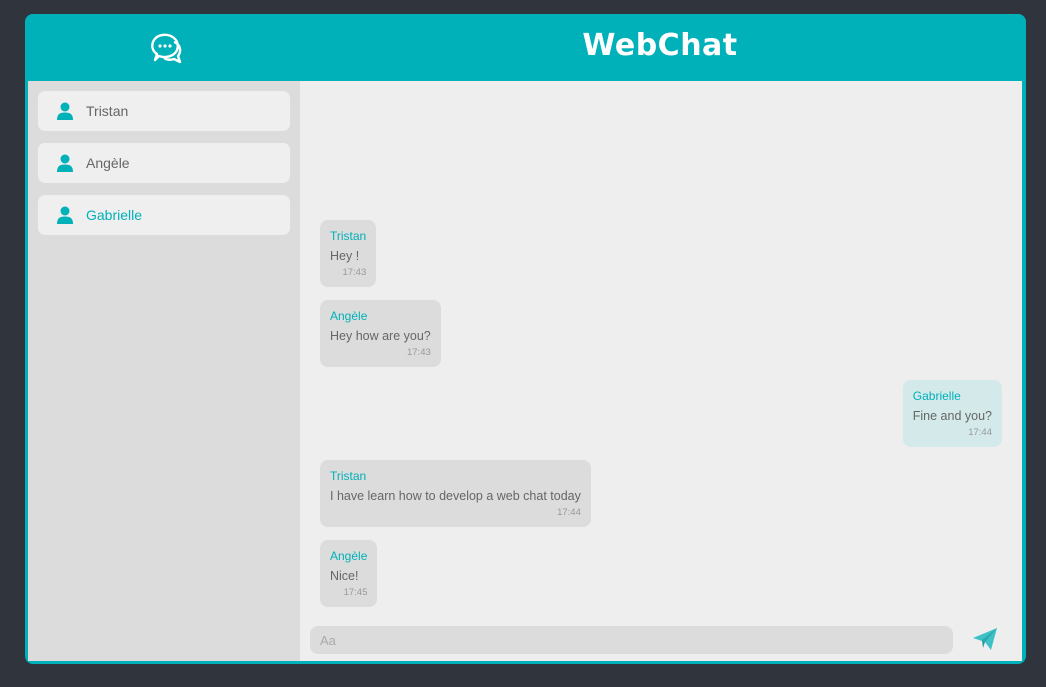  Describe the element at coordinates (107, 111) in the screenshot. I see `contact-name: Tristan` at that location.